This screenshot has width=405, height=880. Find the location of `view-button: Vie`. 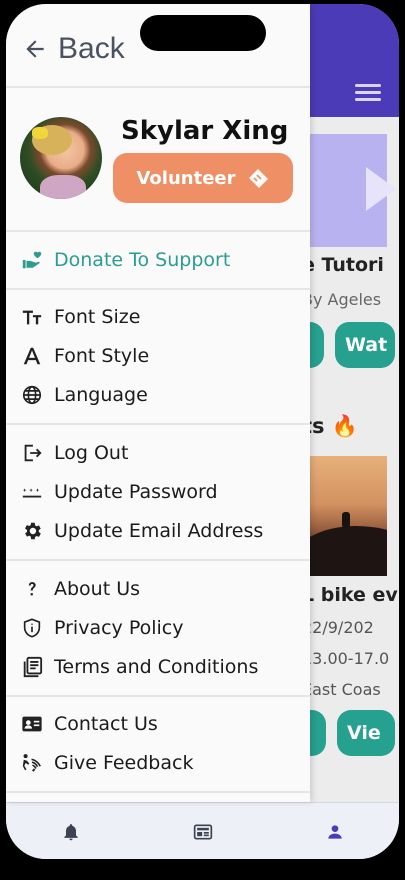

view-button: Vie is located at coordinates (366, 733).